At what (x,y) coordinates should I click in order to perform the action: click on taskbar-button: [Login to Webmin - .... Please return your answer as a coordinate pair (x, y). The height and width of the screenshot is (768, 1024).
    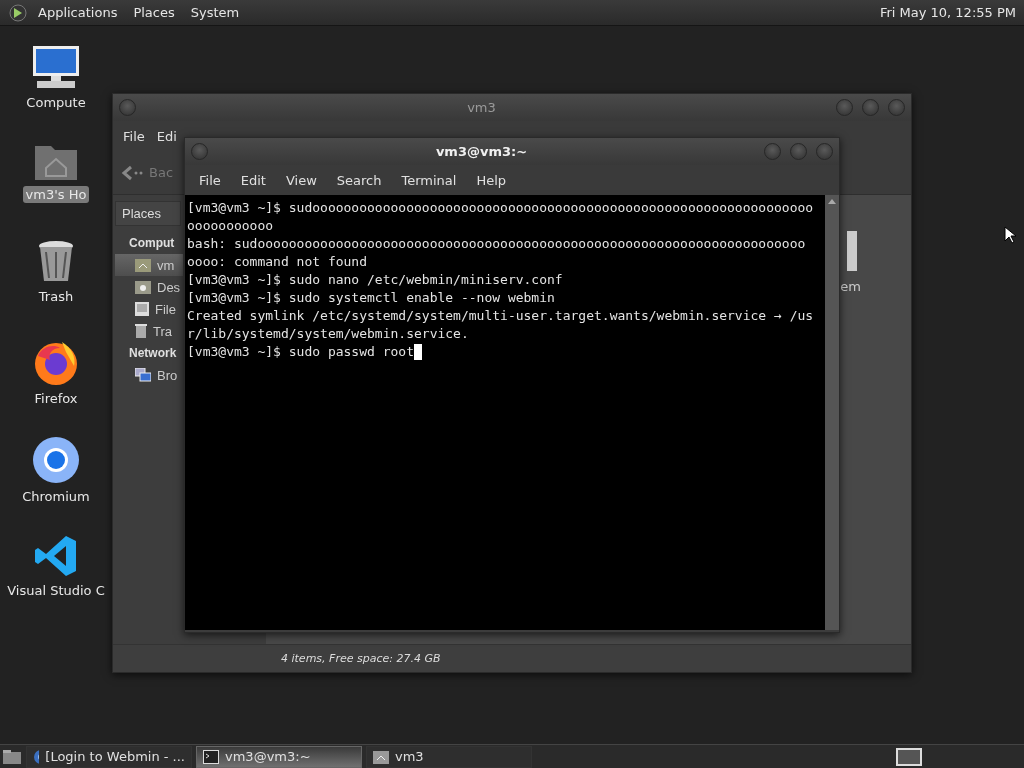
    Looking at the image, I should click on (109, 756).